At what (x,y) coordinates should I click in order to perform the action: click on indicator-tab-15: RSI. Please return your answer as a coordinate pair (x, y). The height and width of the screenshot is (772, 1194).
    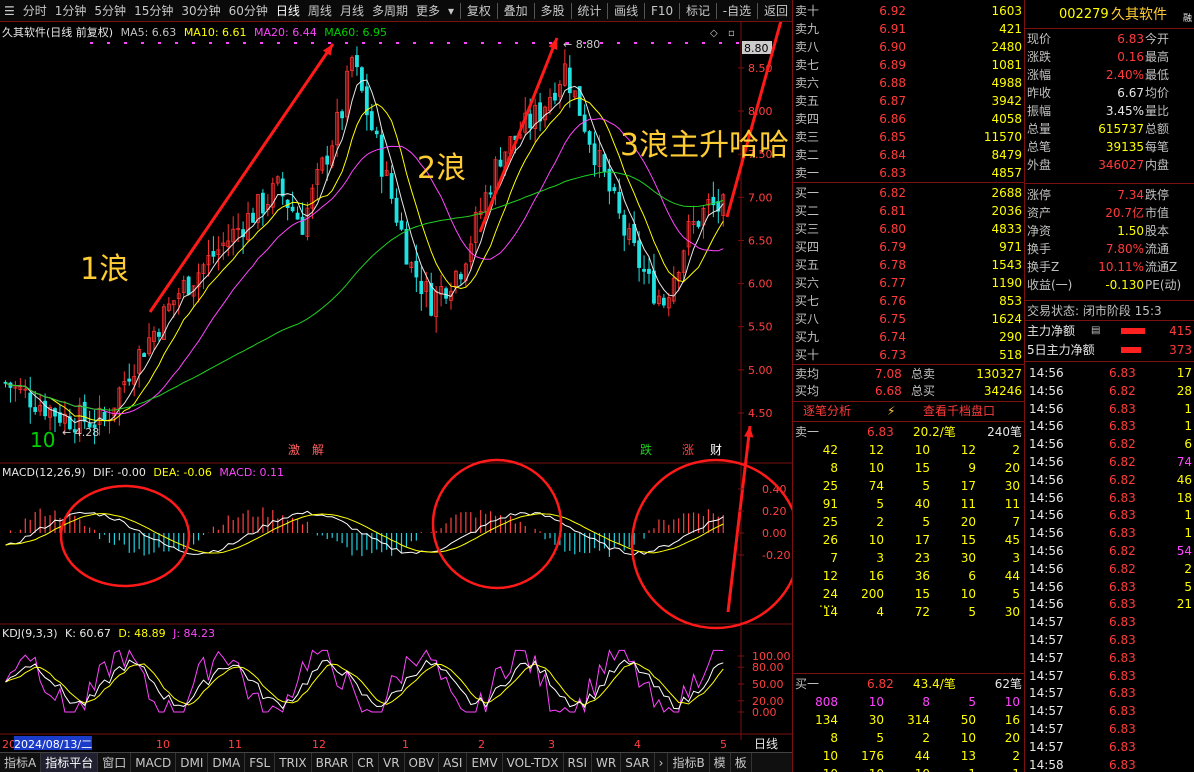
    Looking at the image, I should click on (578, 762).